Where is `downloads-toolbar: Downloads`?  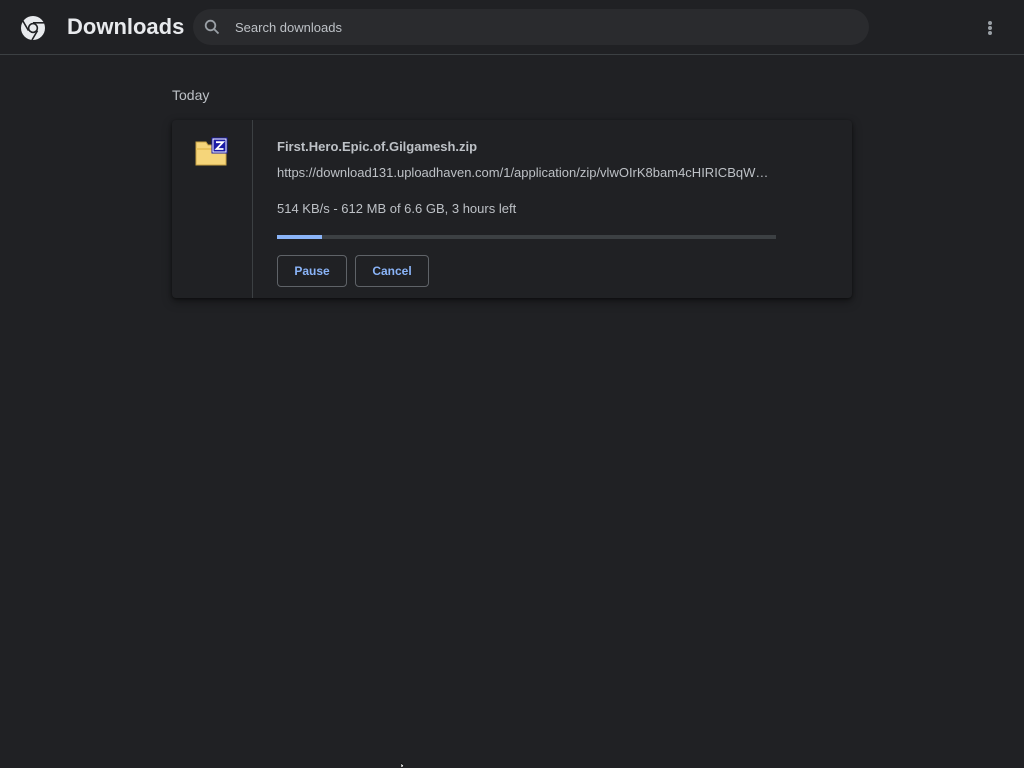
downloads-toolbar: Downloads is located at coordinates (512, 27).